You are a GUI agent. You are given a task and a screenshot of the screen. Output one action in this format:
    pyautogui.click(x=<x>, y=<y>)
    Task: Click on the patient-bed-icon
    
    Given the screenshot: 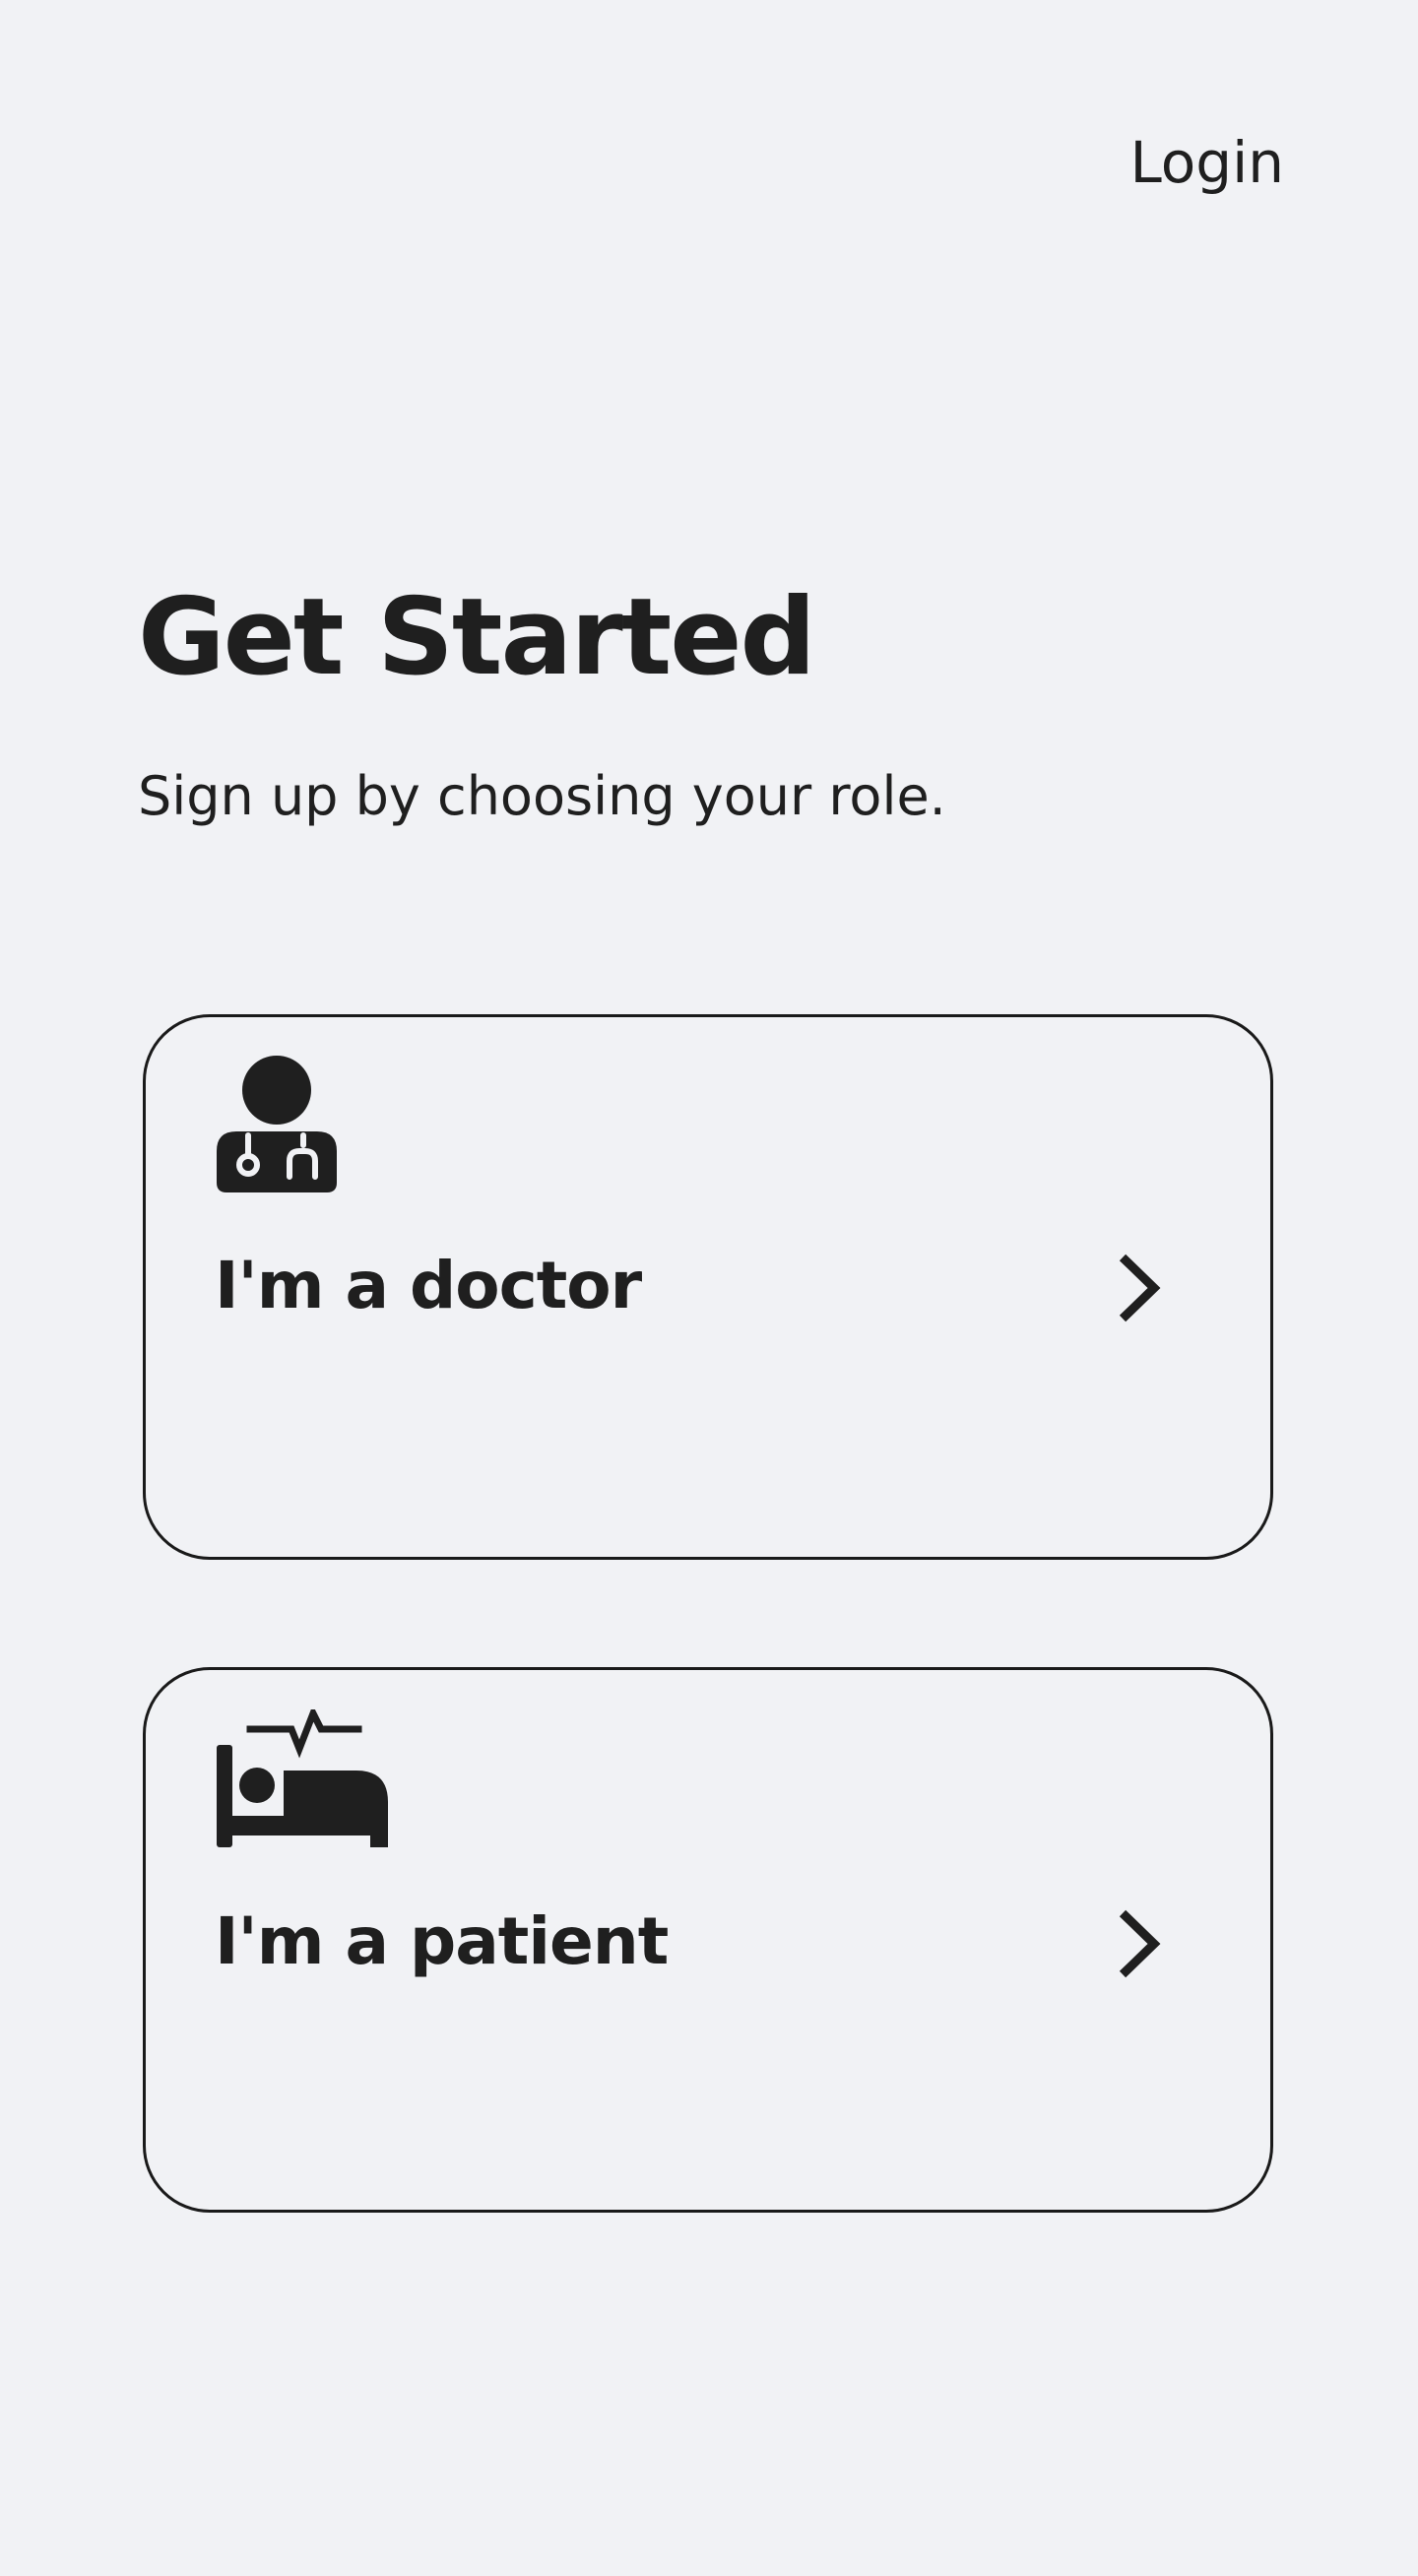 What is the action you would take?
    pyautogui.click(x=302, y=1778)
    